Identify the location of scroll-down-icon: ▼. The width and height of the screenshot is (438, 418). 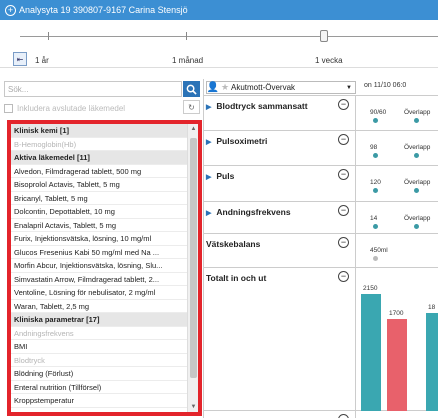
(193, 407).